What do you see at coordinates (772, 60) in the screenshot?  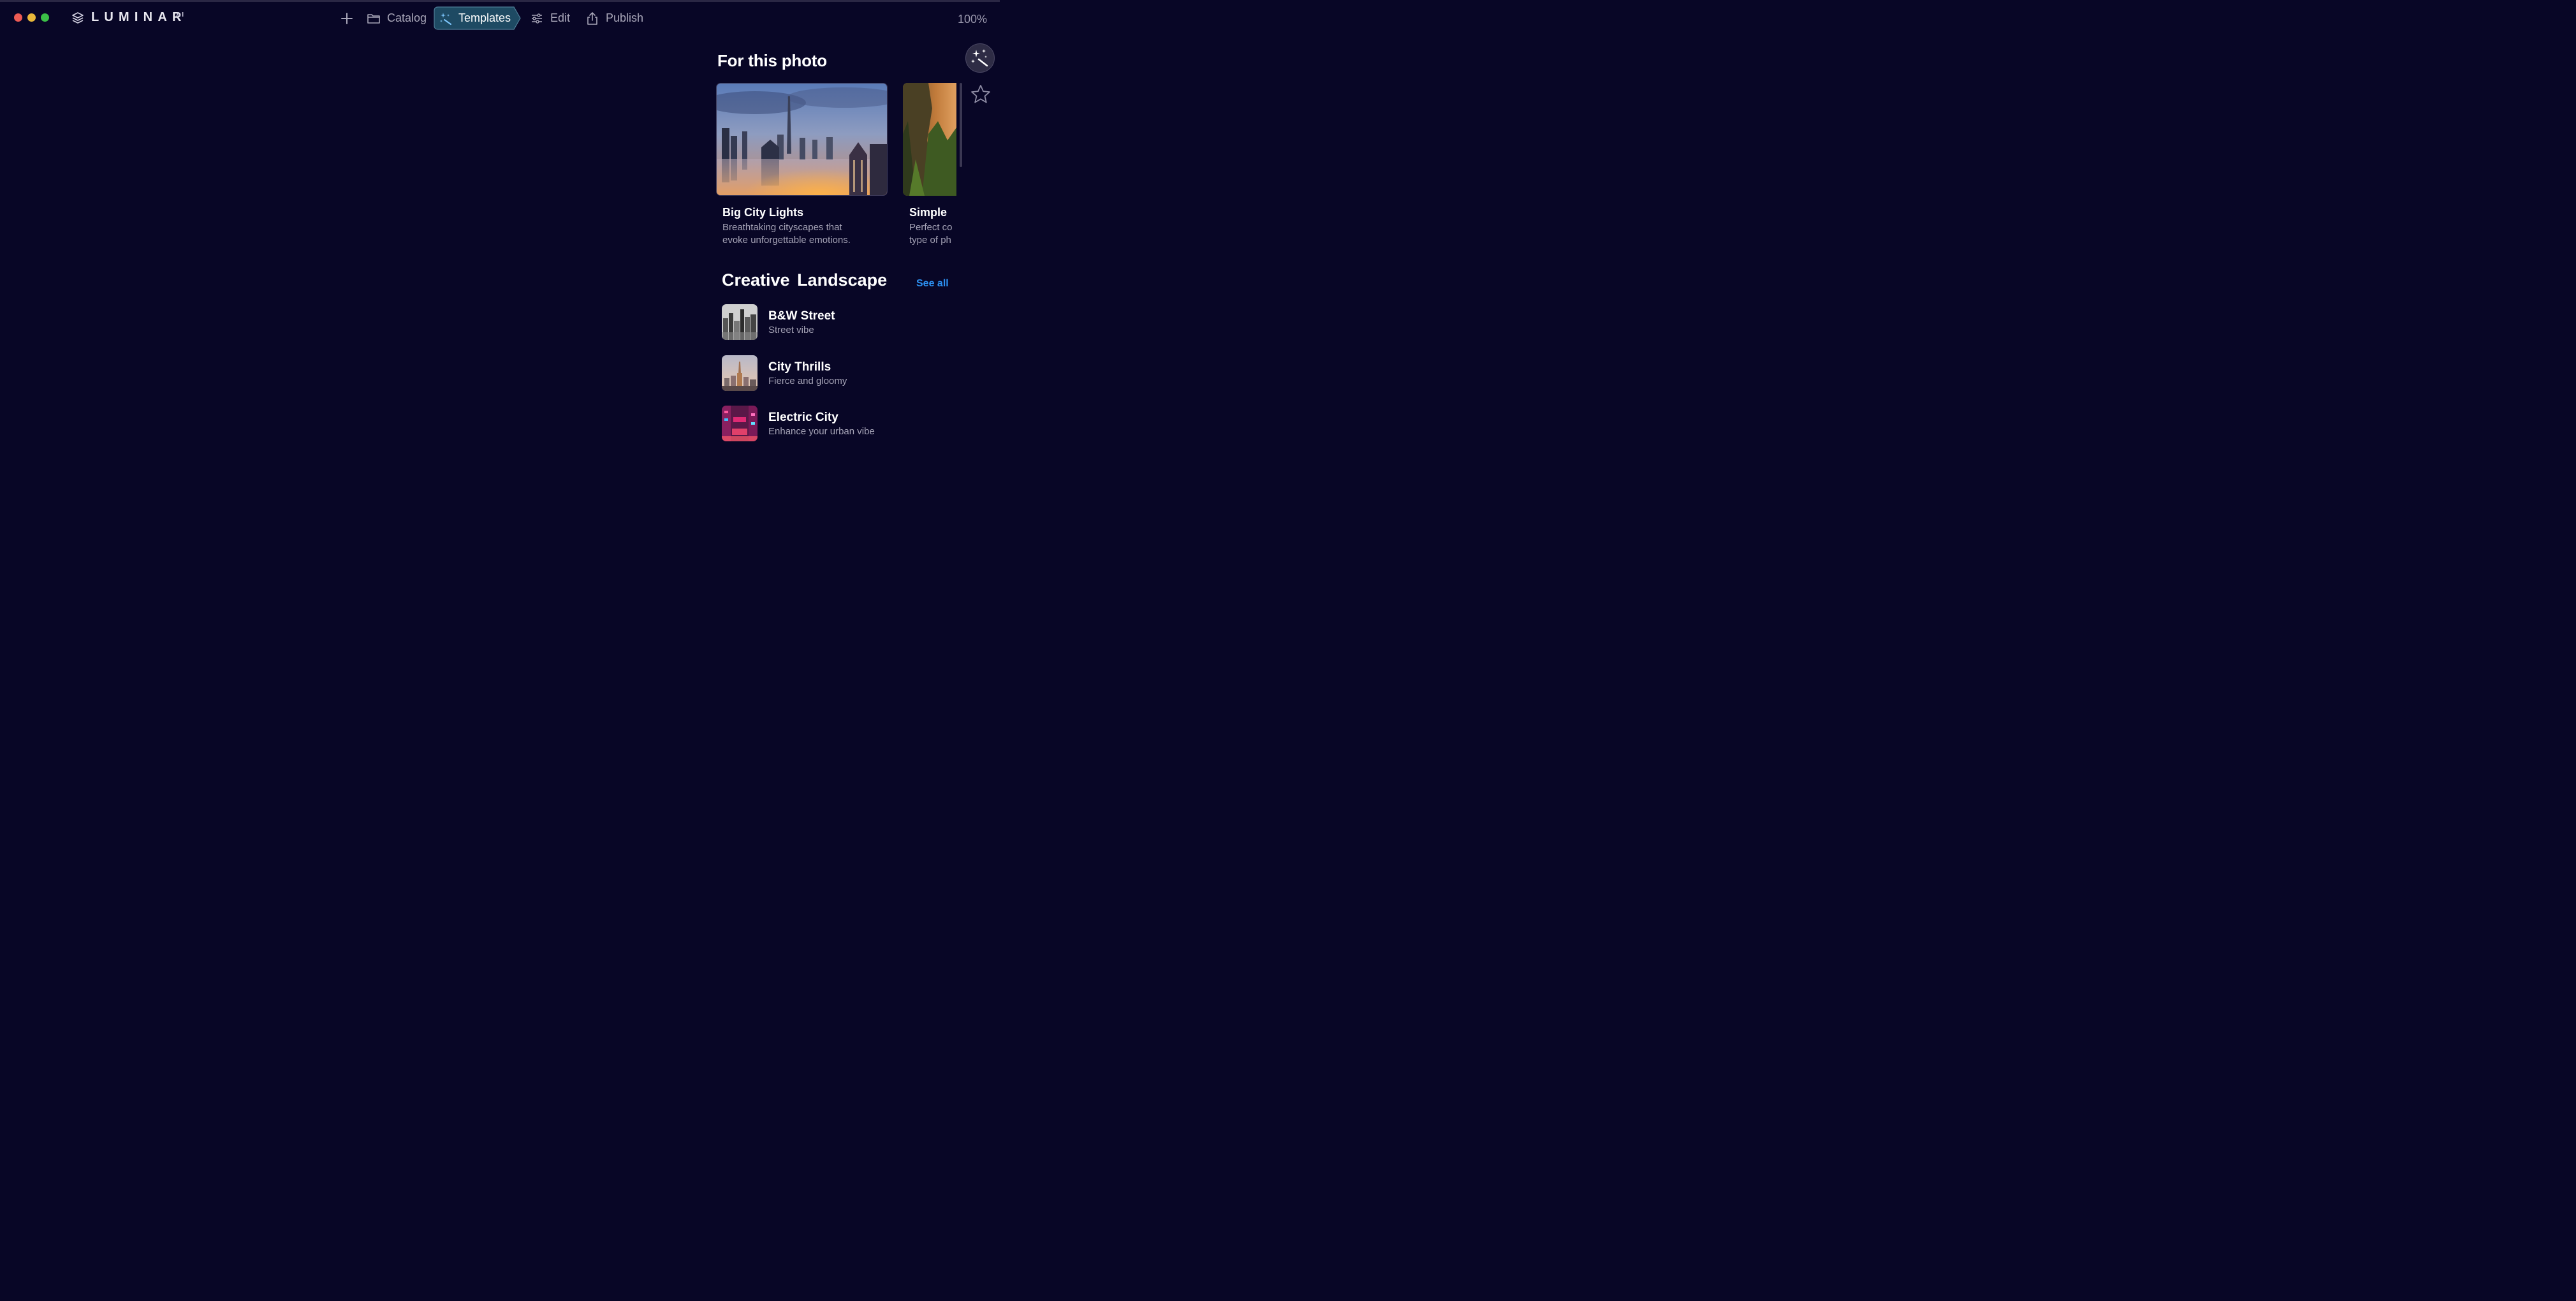 I see `section-title-for-this-photo: For this photo` at bounding box center [772, 60].